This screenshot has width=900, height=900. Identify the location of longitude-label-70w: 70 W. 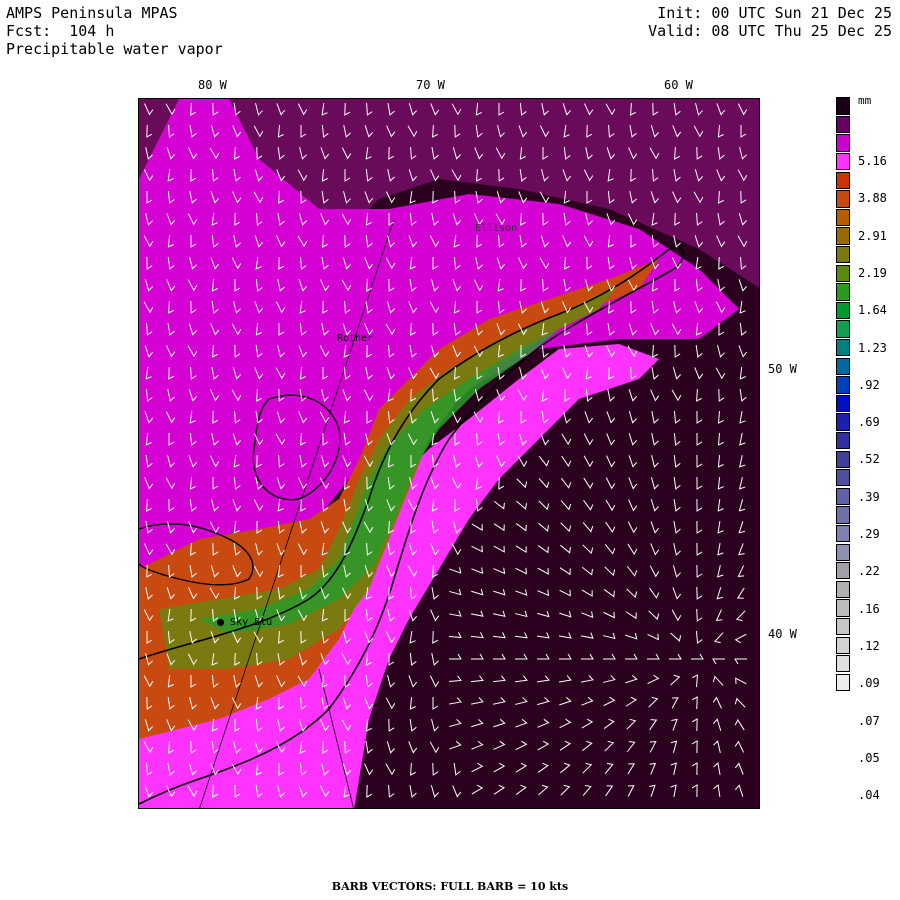
(430, 85).